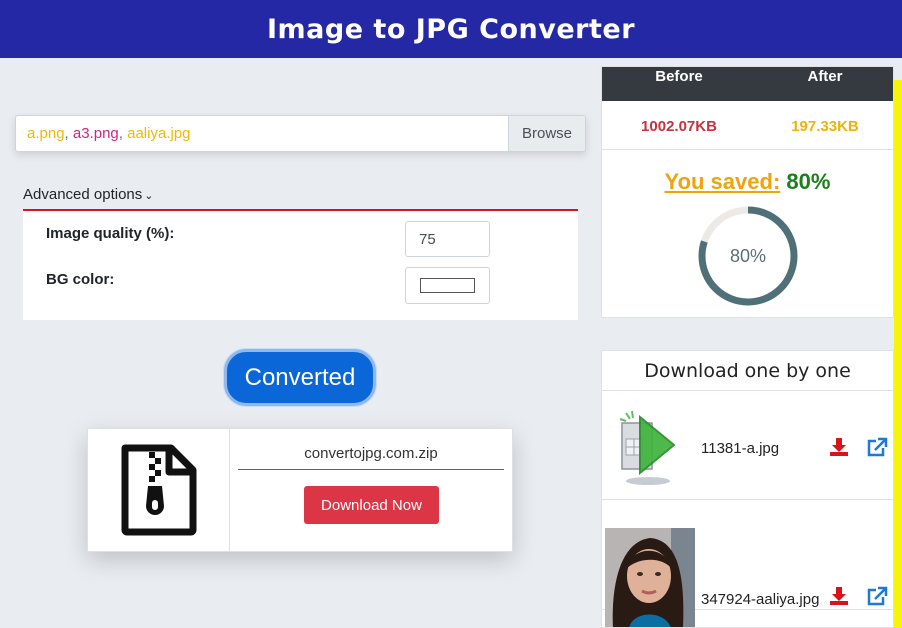 This screenshot has width=902, height=628. What do you see at coordinates (747, 84) in the screenshot?
I see `stats-header: Before After` at bounding box center [747, 84].